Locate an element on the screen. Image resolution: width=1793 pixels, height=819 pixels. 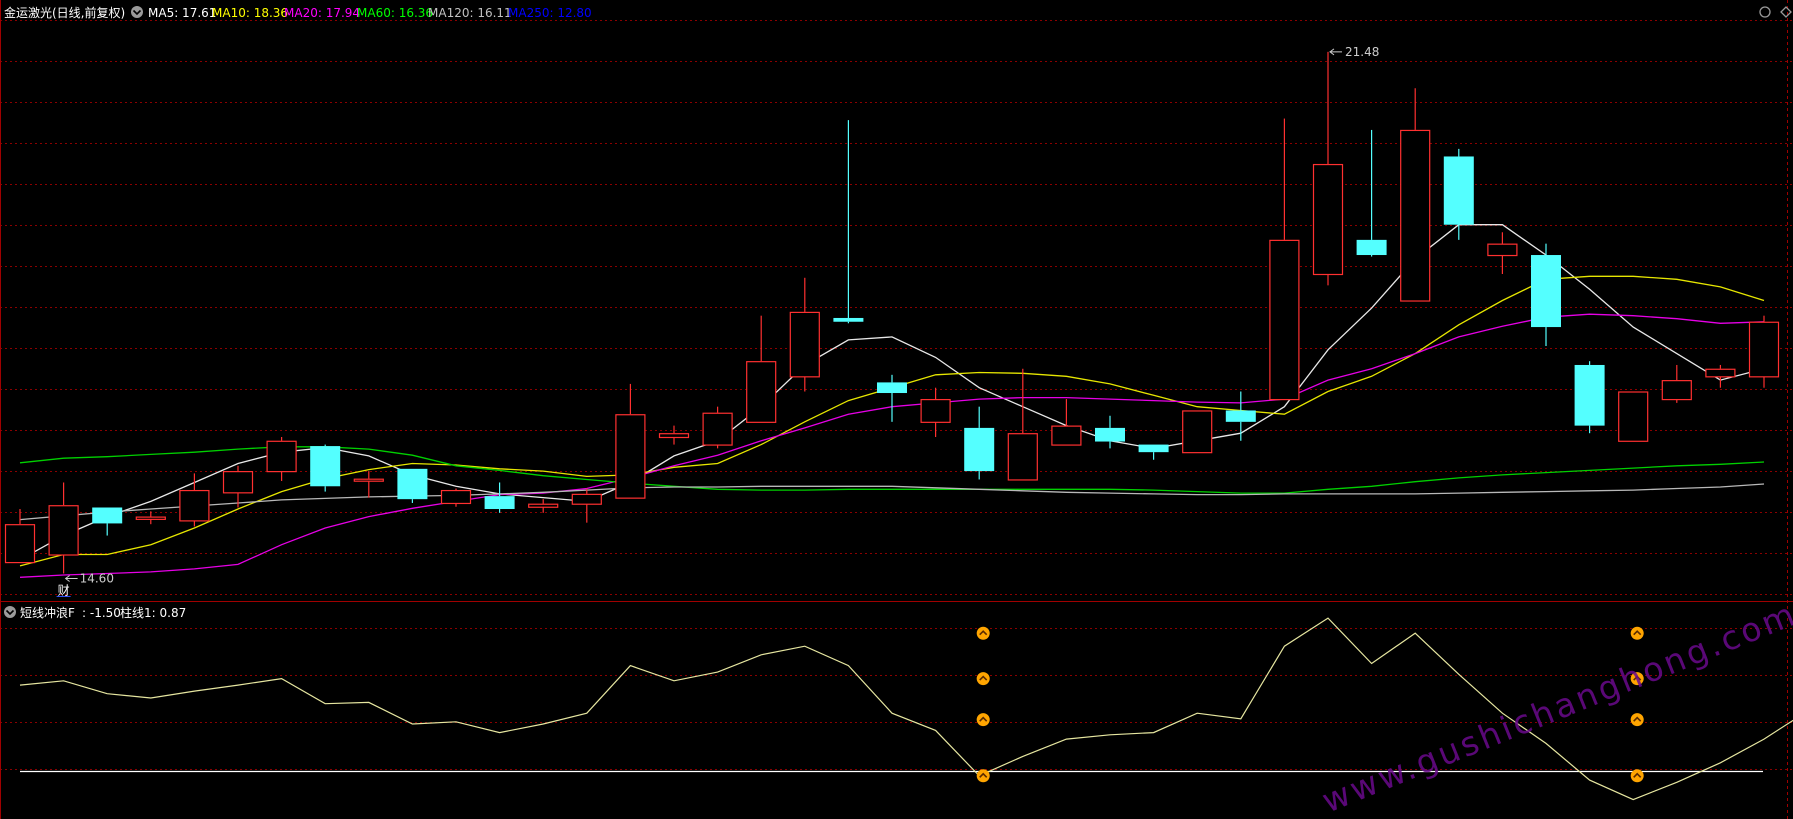
indicator-header: 短线冲浪F : -1.50 柱线1: 0.87 is located at coordinates (95, 612).